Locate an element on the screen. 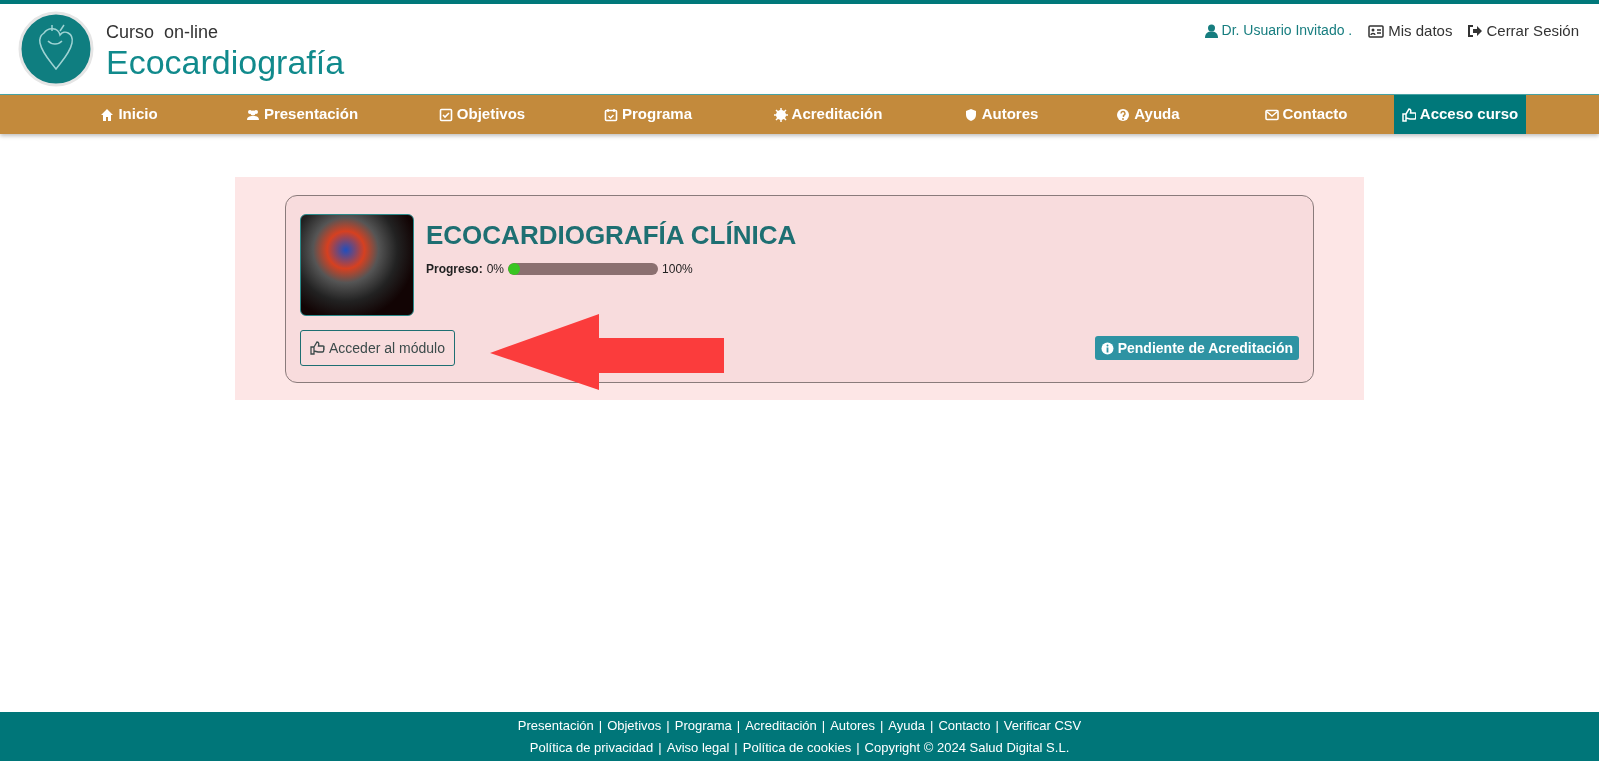  sign-out-icon is located at coordinates (1475, 31).